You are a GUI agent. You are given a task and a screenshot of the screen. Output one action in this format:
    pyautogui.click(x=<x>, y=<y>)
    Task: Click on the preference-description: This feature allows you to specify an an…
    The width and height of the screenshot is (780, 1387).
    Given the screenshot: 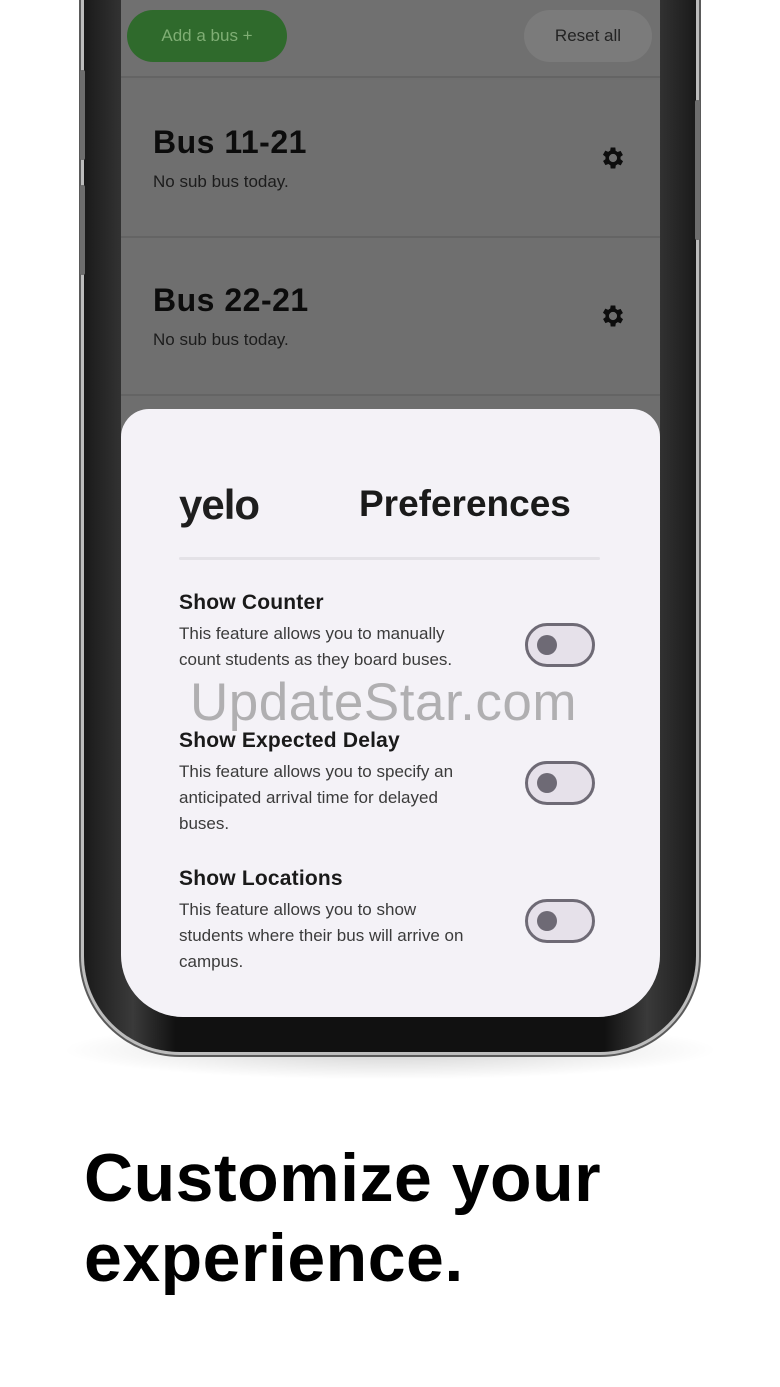 What is the action you would take?
    pyautogui.click(x=316, y=797)
    